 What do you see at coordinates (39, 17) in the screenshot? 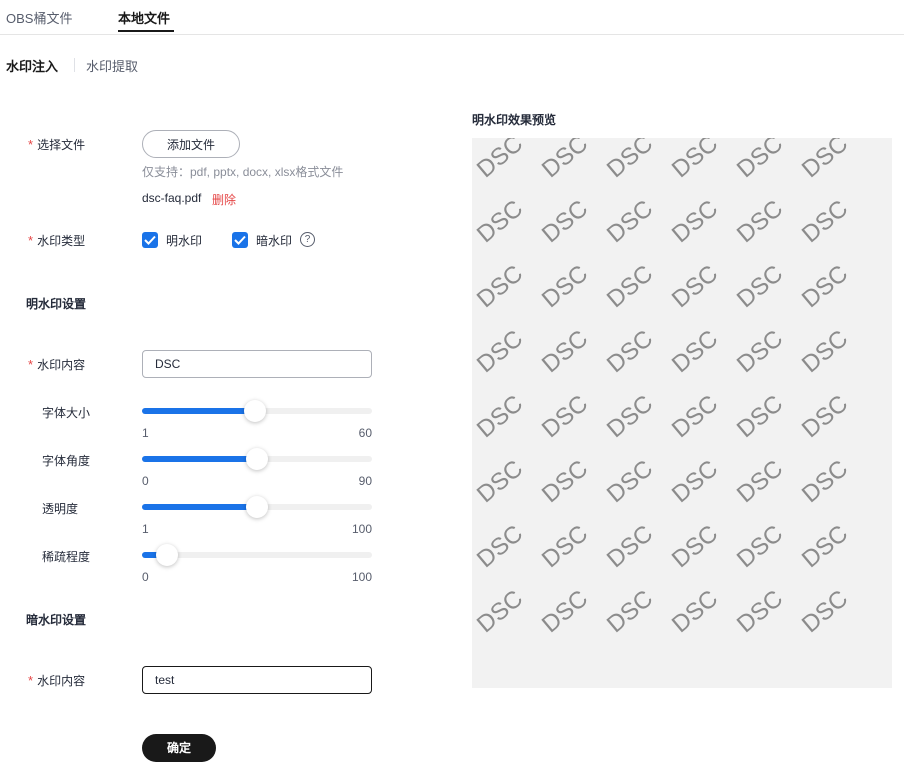
I see `tab-obs-files: OBS桶文件` at bounding box center [39, 17].